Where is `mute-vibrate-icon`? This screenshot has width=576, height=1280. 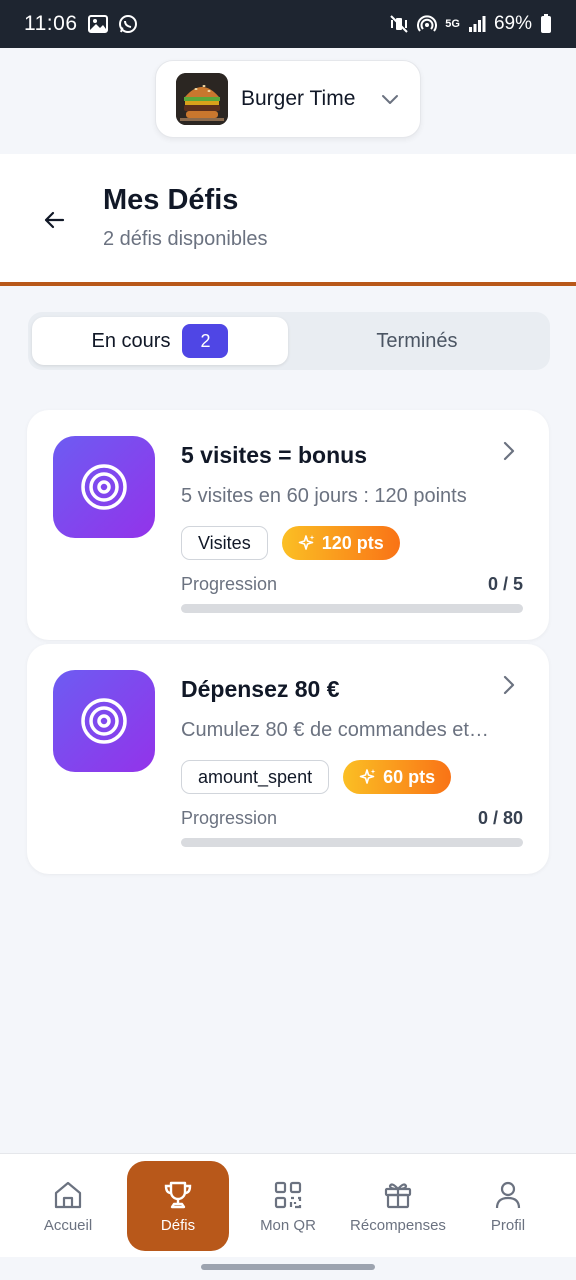 mute-vibrate-icon is located at coordinates (399, 24).